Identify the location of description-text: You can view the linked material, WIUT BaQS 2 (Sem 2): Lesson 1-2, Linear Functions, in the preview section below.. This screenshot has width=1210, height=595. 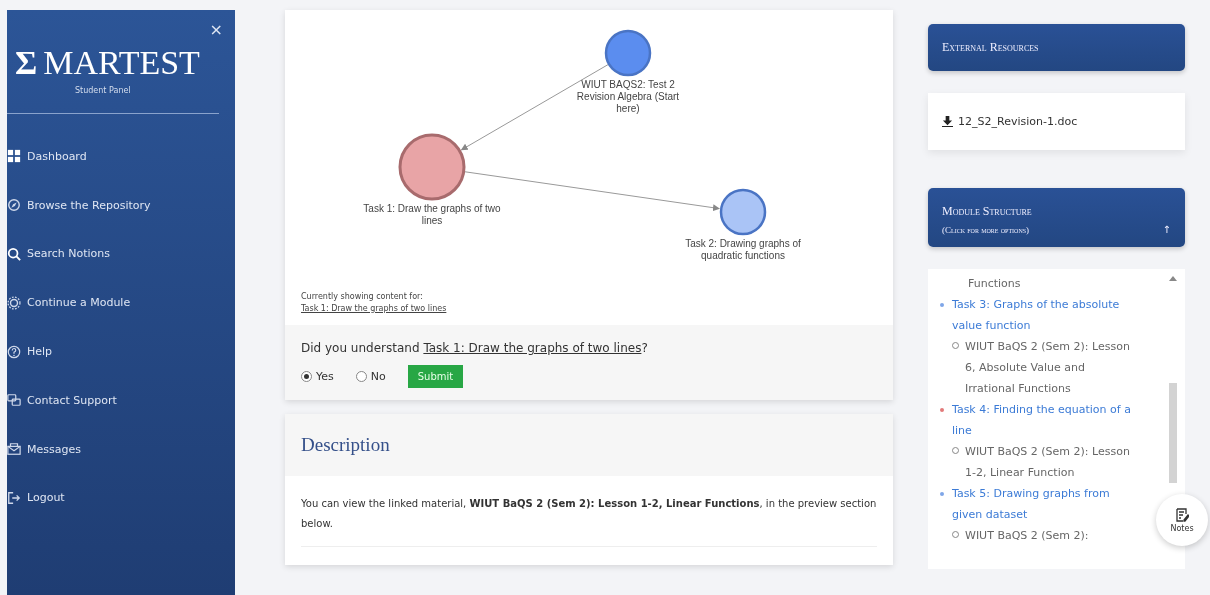
(589, 520).